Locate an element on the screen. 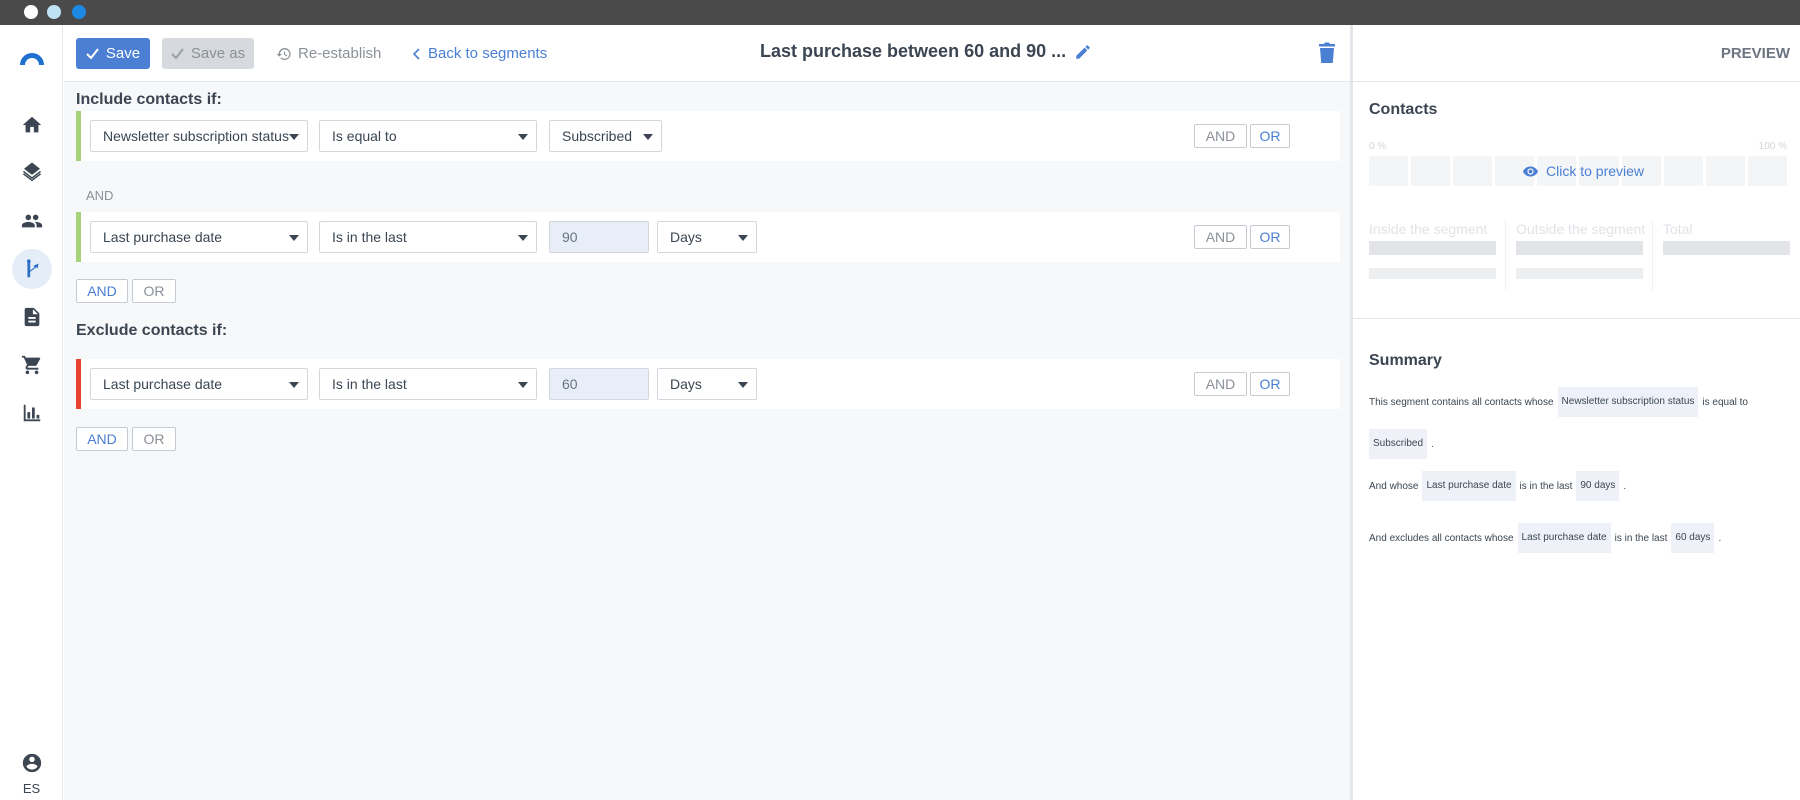 The width and height of the screenshot is (1800, 800). summary-chip: Subscribed is located at coordinates (1398, 444).